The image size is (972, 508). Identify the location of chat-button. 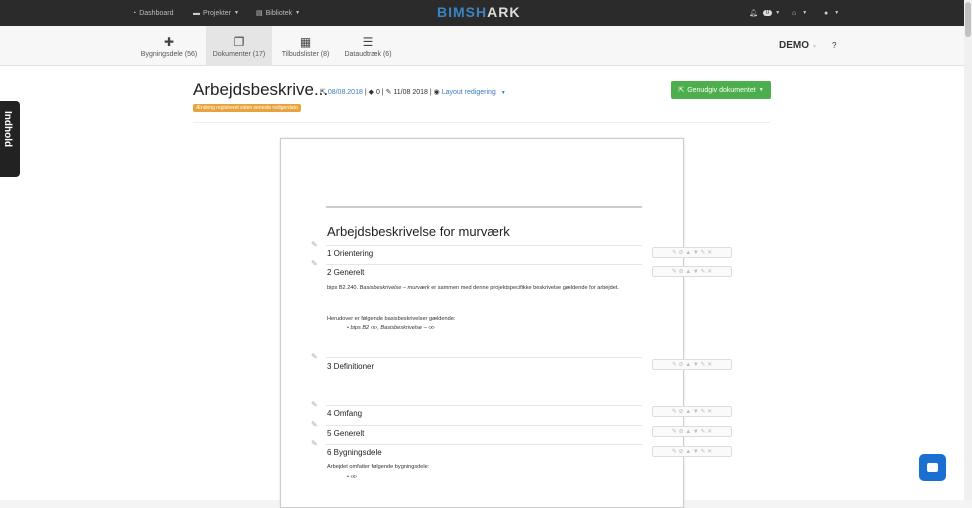
(932, 467).